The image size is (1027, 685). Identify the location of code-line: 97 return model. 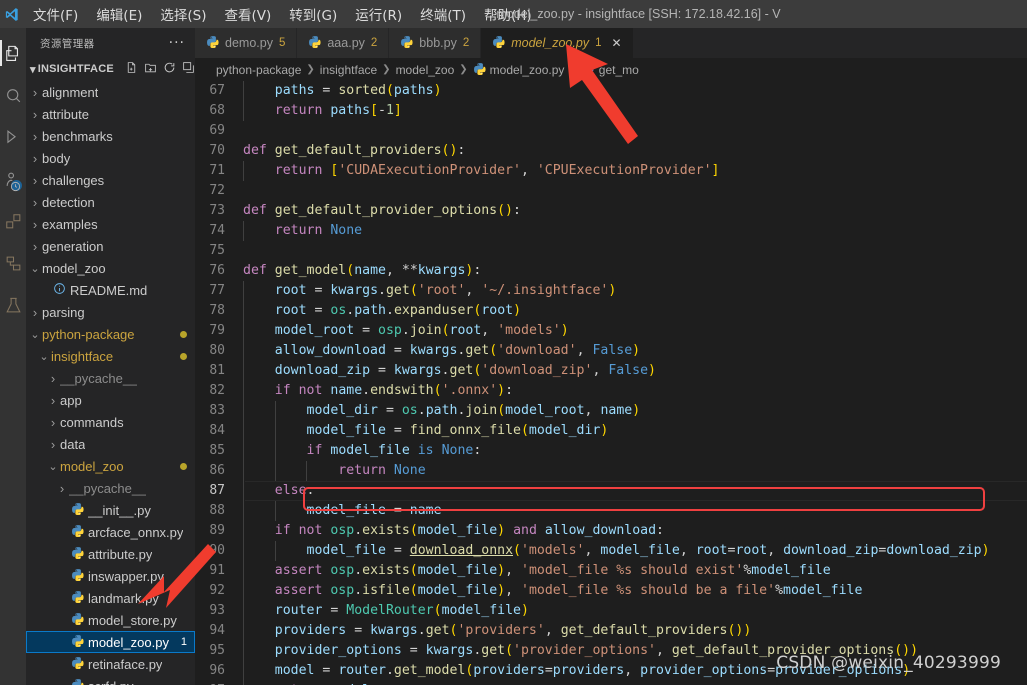
(611, 683).